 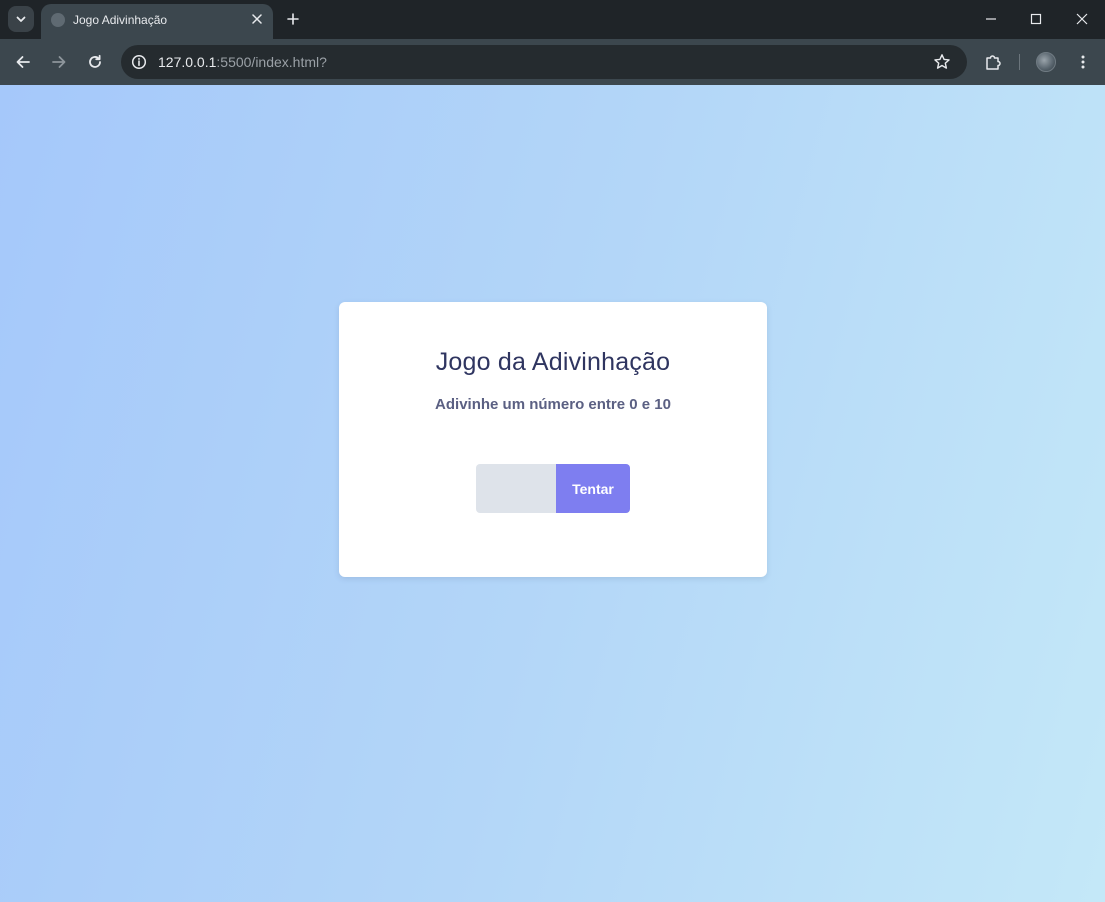 I want to click on forward-button, so click(x=59, y=62).